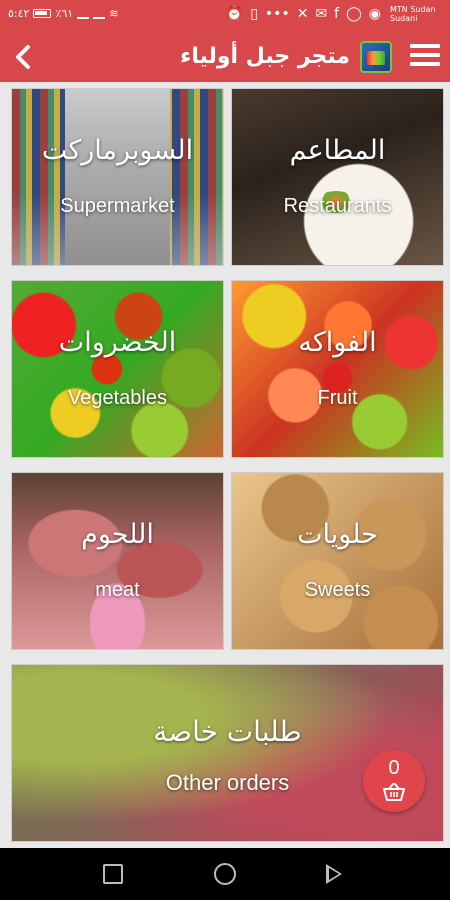  What do you see at coordinates (404, 18) in the screenshot?
I see `carrier-line2: Sudani` at bounding box center [404, 18].